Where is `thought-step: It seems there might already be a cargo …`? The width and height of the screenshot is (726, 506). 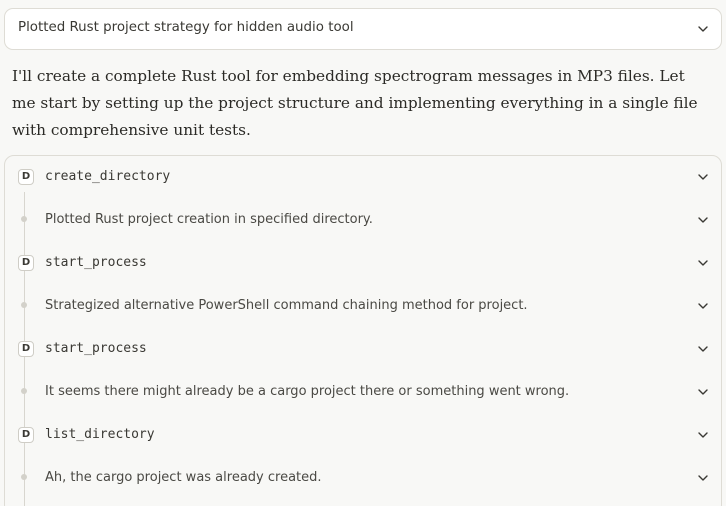 thought-step: It seems there might already be a cargo … is located at coordinates (363, 392).